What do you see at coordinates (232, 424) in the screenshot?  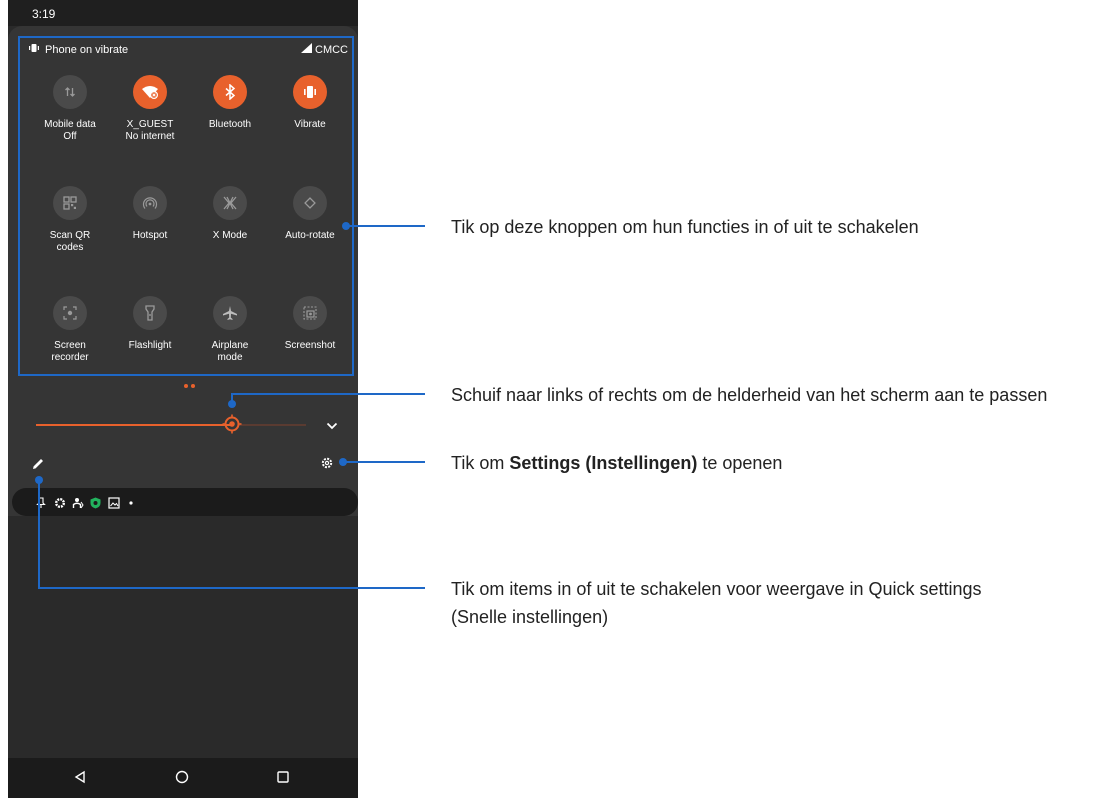 I see `brightness-thumb` at bounding box center [232, 424].